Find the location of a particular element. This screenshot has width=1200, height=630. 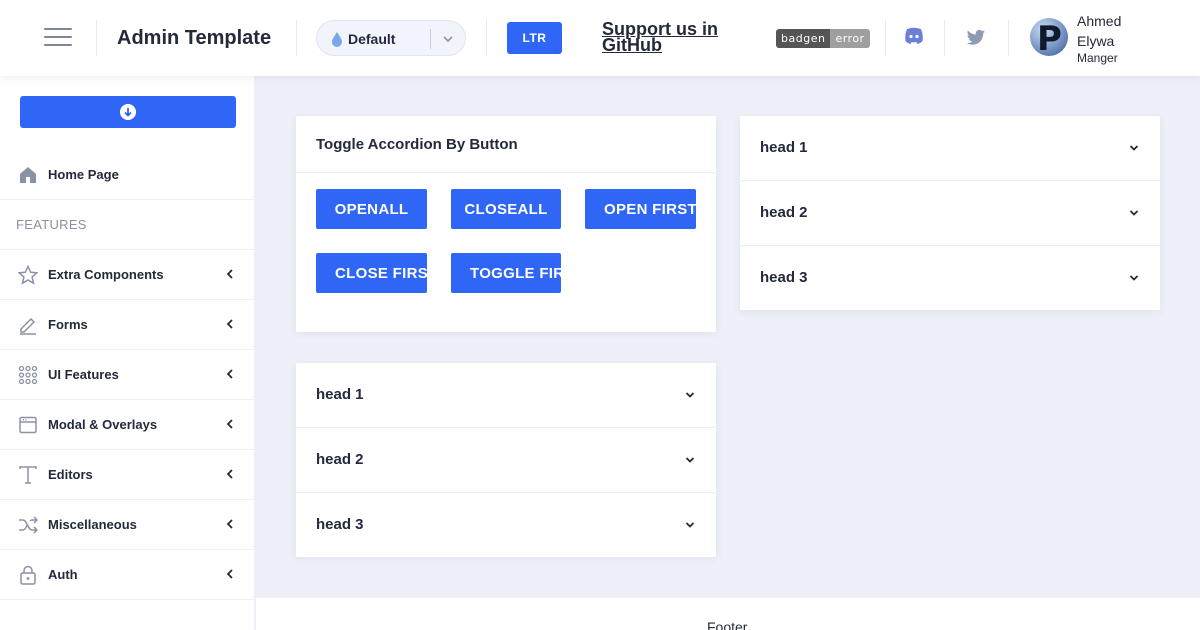

user-name: Ahmed Elywa is located at coordinates (1099, 31).